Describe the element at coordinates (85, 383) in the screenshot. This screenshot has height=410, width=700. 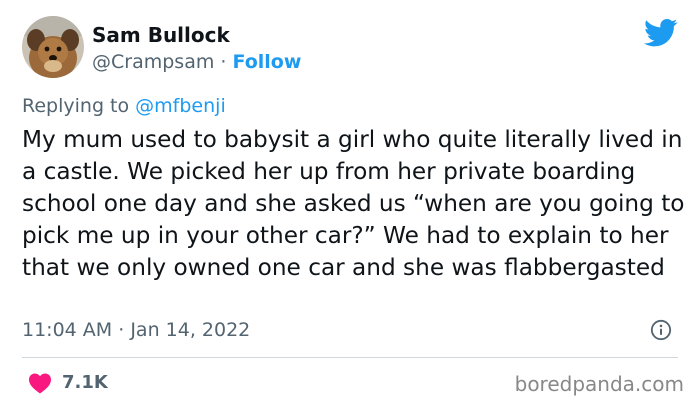
I see `like-count: 7.1K` at that location.